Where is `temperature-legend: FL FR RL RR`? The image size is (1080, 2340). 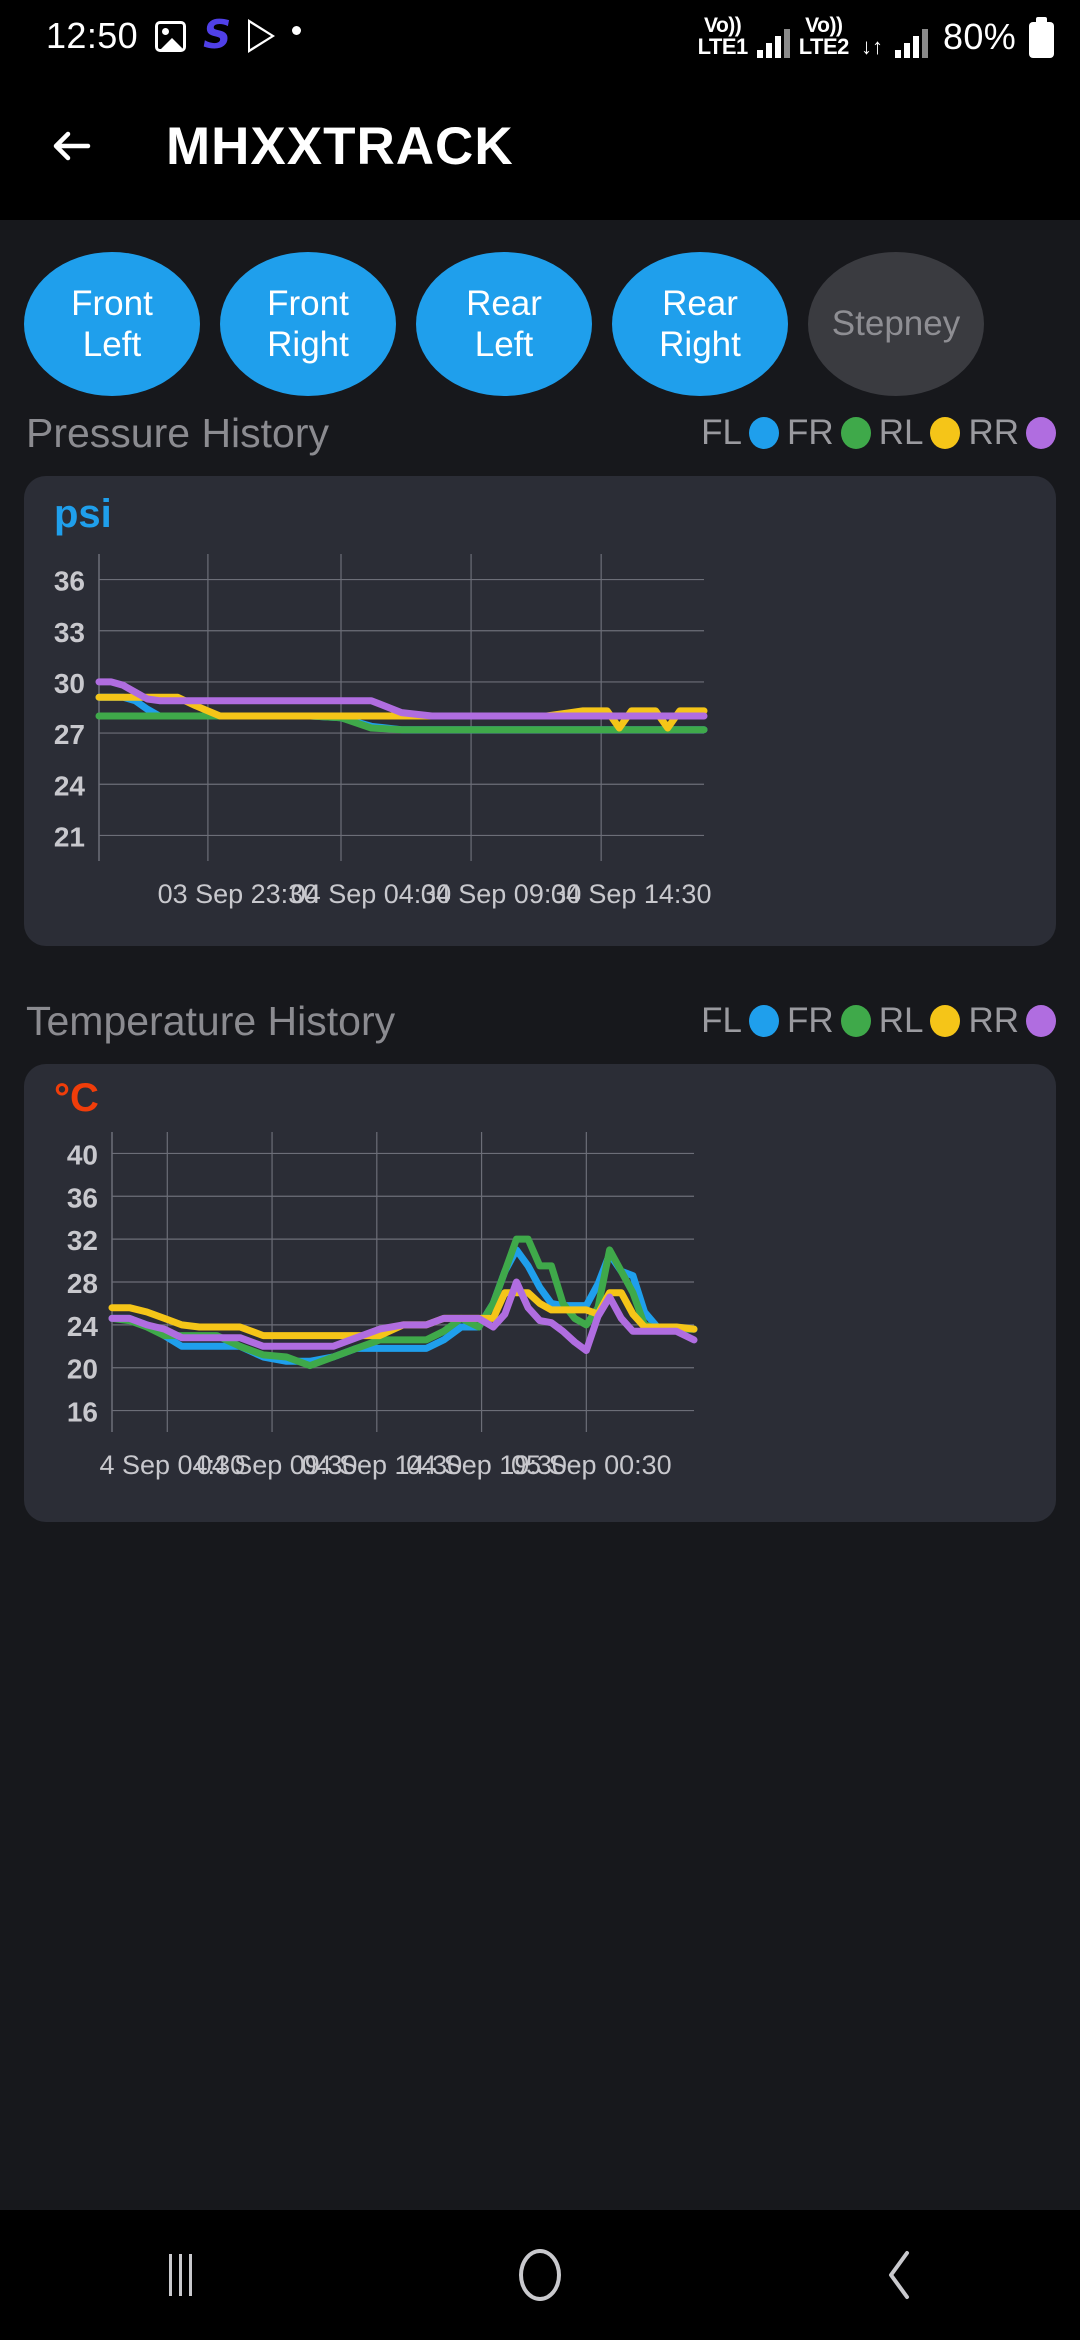
temperature-legend: FL FR RL RR is located at coordinates (878, 1021).